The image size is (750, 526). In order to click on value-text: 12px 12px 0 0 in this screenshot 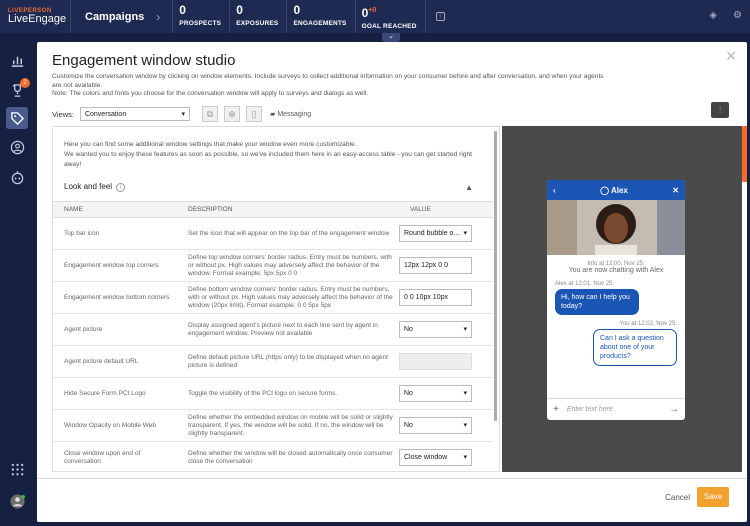, I will do `click(426, 265)`.